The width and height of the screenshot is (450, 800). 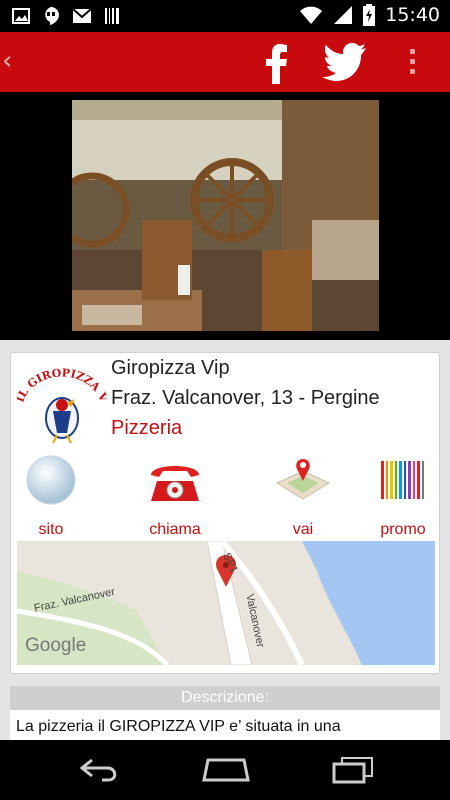 I want to click on chiama-button: chiama, so click(x=175, y=496).